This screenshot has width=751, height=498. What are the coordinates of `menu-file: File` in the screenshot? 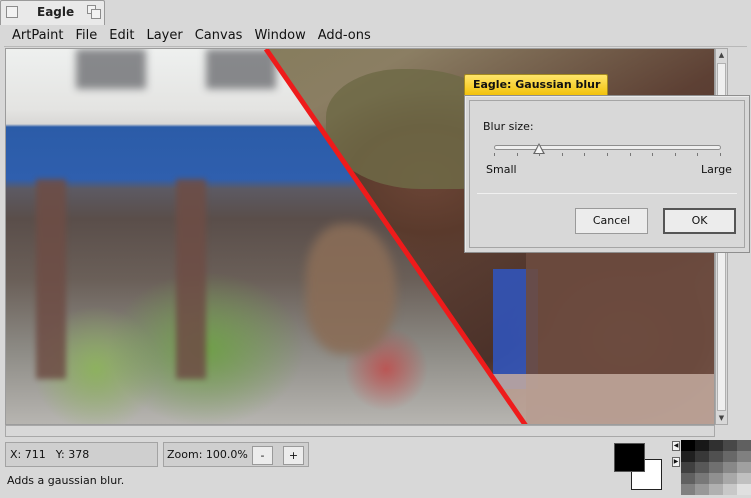 It's located at (89, 35).